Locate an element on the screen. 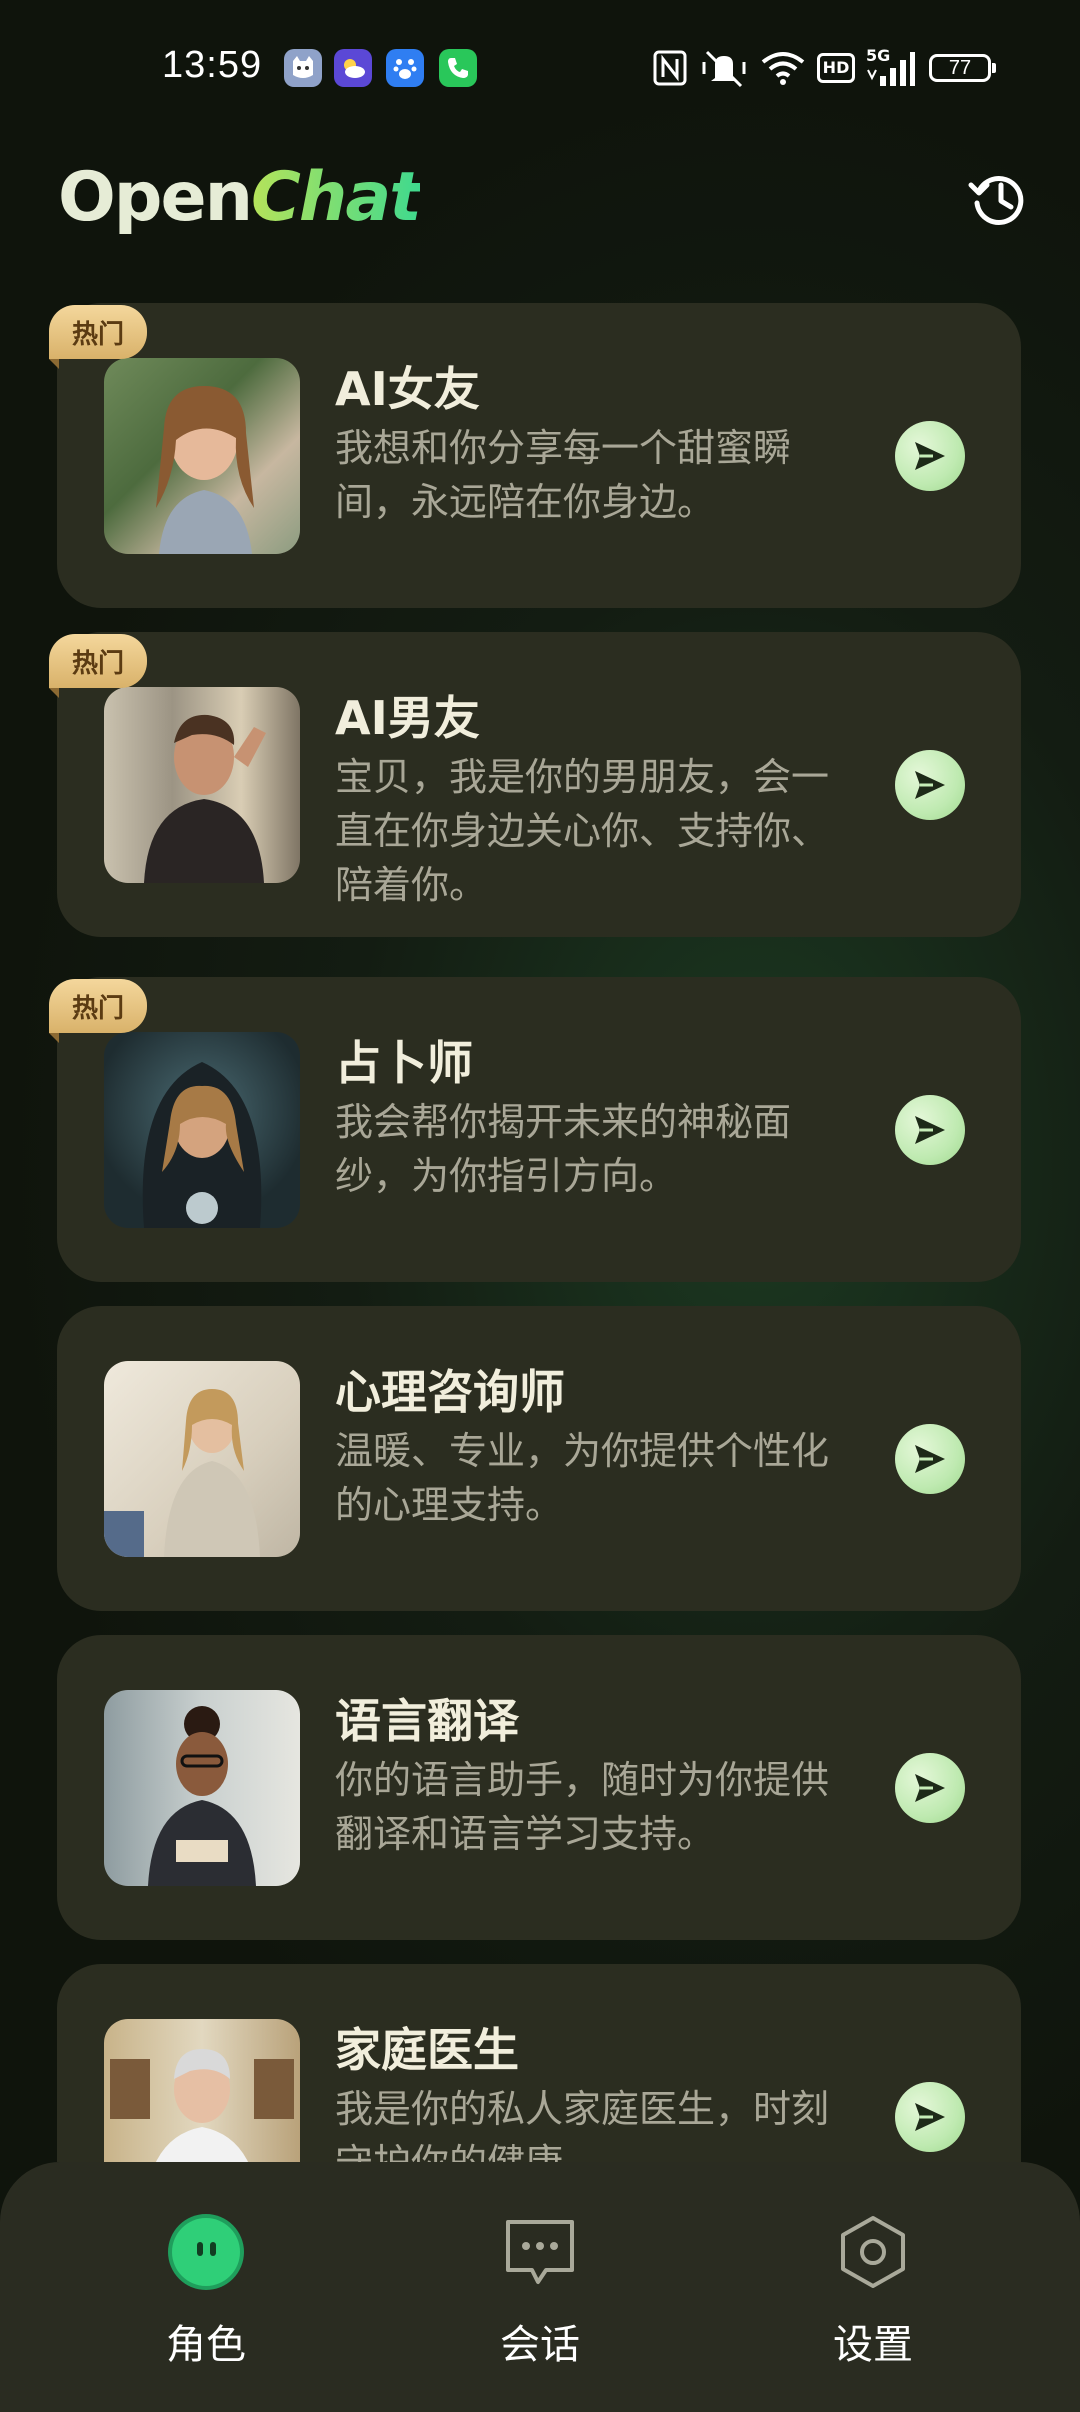  nav-label: 设置 is located at coordinates (873, 2345).